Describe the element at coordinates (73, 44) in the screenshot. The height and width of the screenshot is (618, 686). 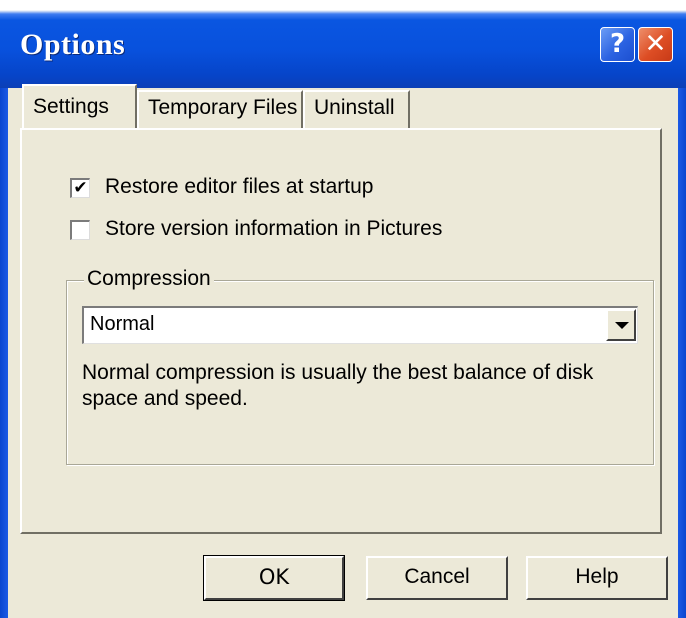
I see `window-title: Options` at that location.